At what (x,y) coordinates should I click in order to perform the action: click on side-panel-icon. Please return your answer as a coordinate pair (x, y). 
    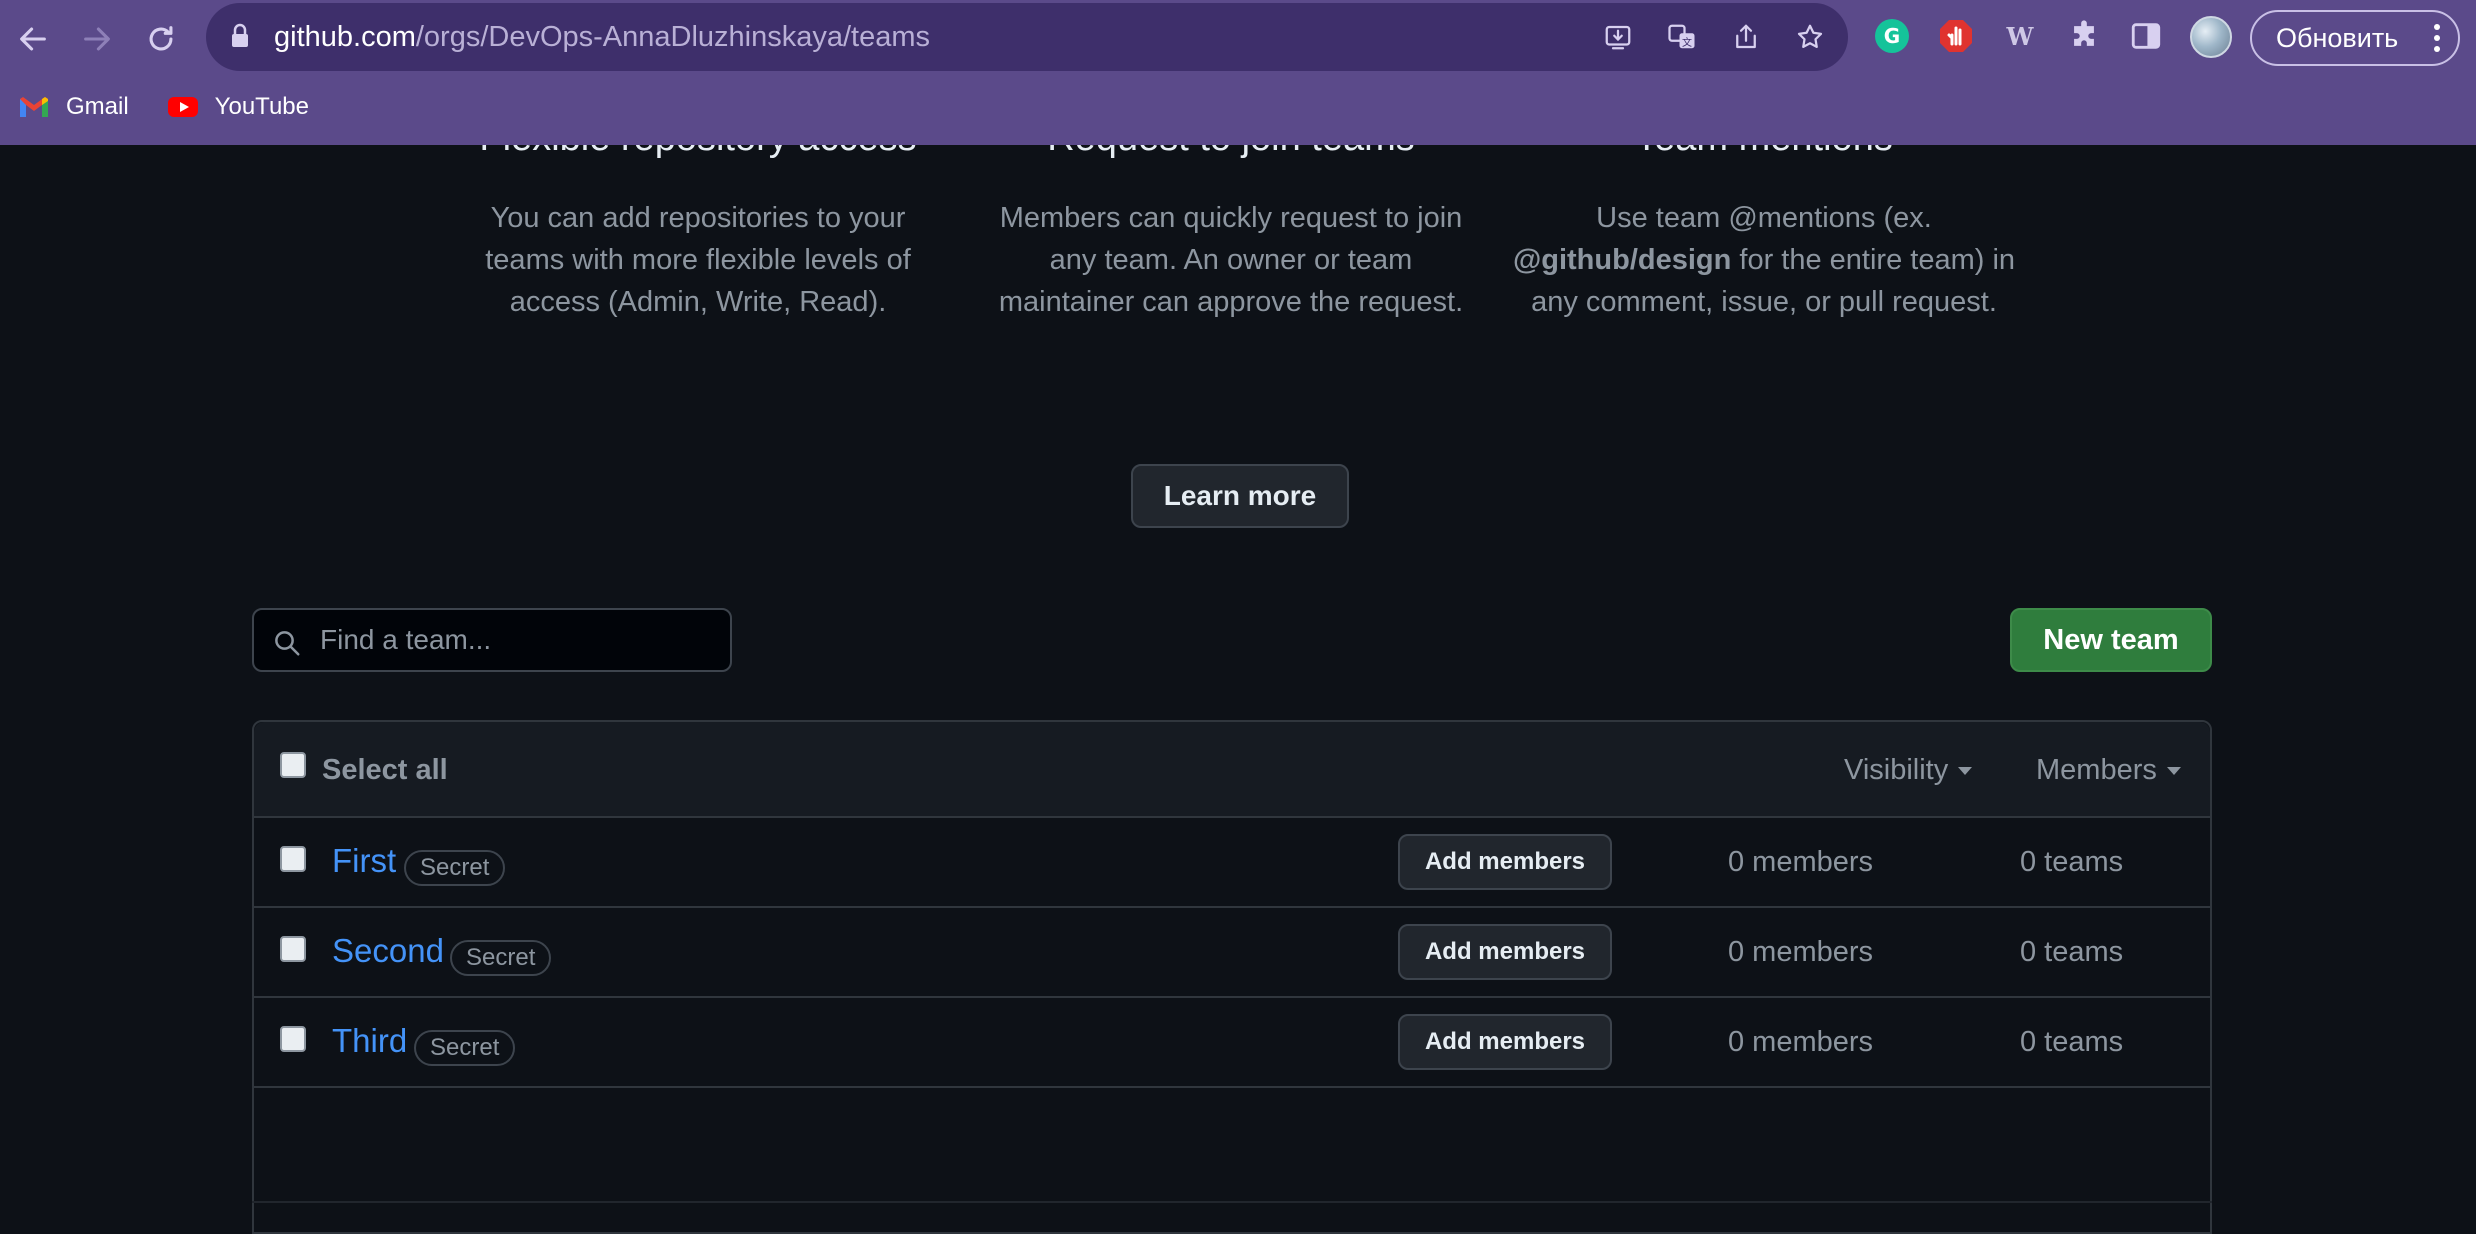
    Looking at the image, I should click on (2146, 36).